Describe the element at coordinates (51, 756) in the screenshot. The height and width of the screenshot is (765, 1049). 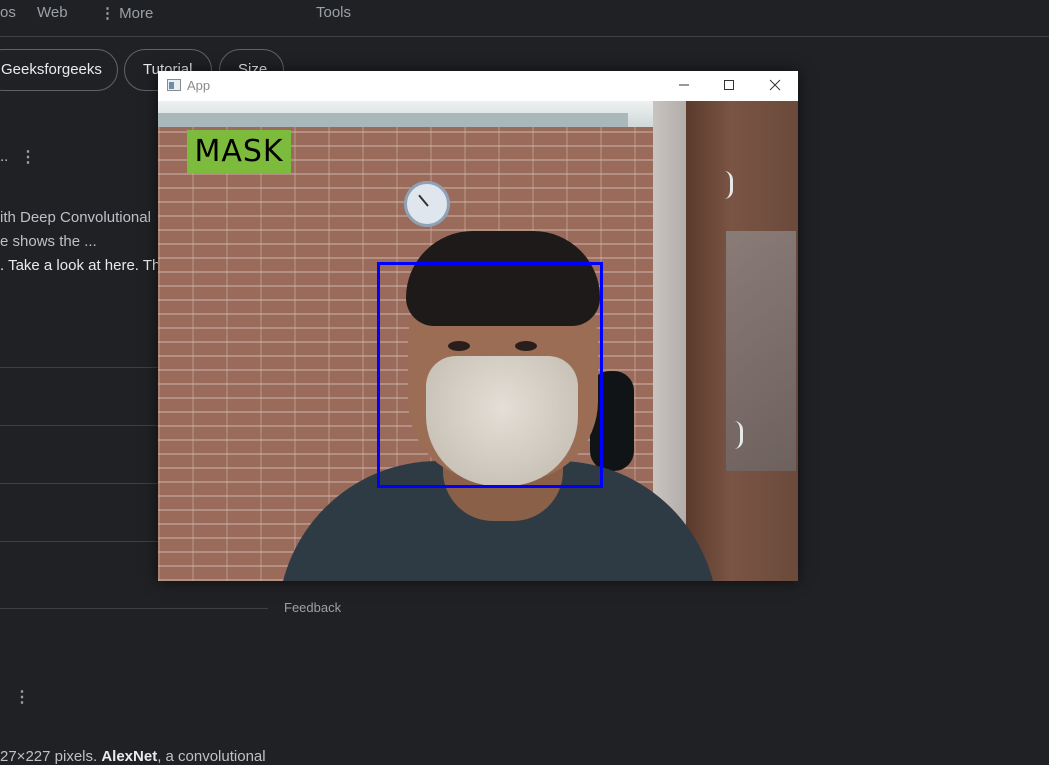
I see `snippet-prefix: 27×227 pixels.` at that location.